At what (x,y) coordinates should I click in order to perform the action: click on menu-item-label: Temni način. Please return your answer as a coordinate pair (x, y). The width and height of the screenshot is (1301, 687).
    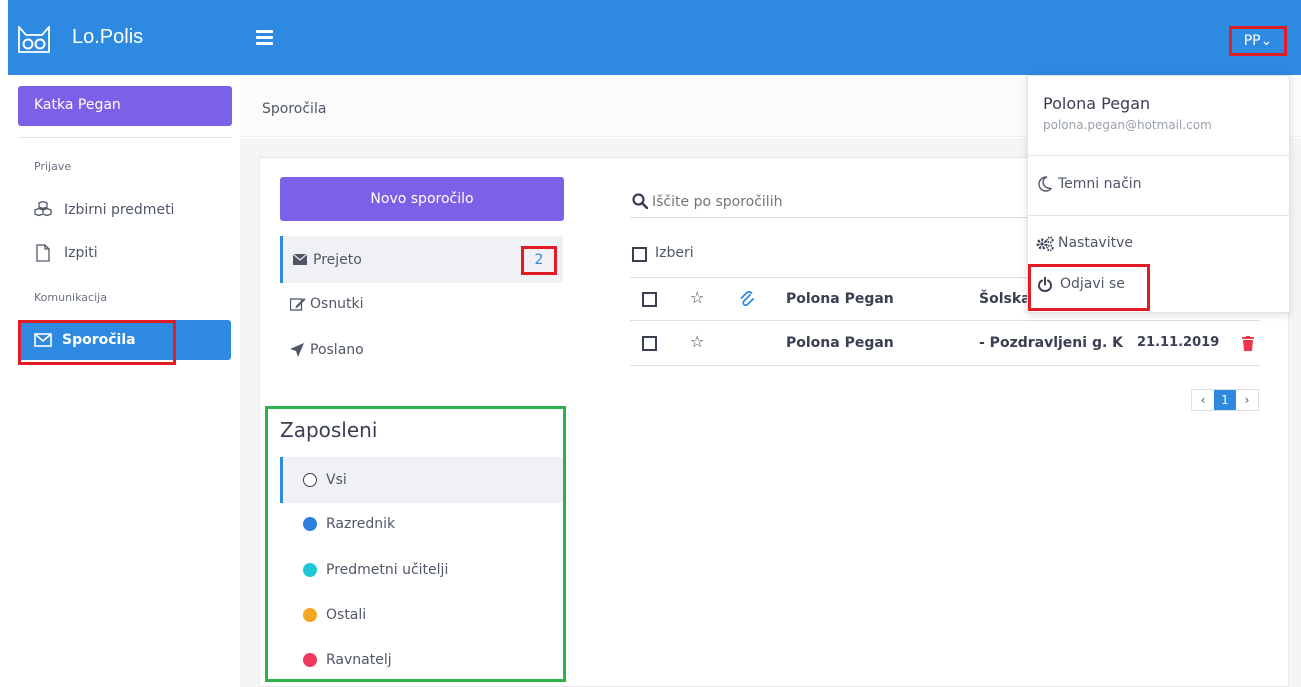
    Looking at the image, I should click on (1100, 184).